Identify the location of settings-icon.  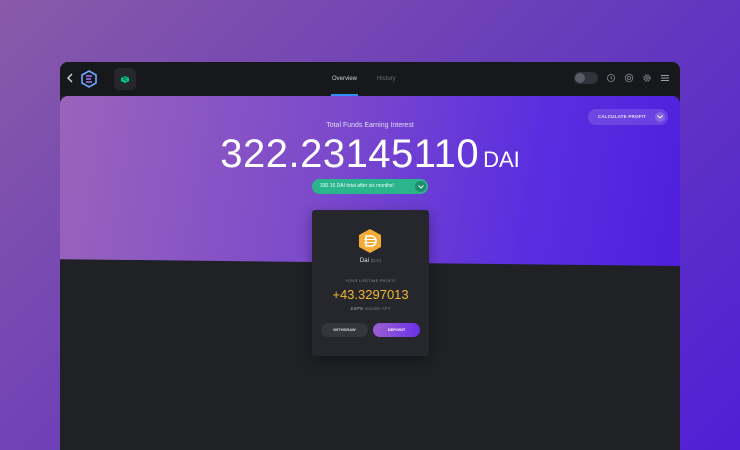
(647, 78).